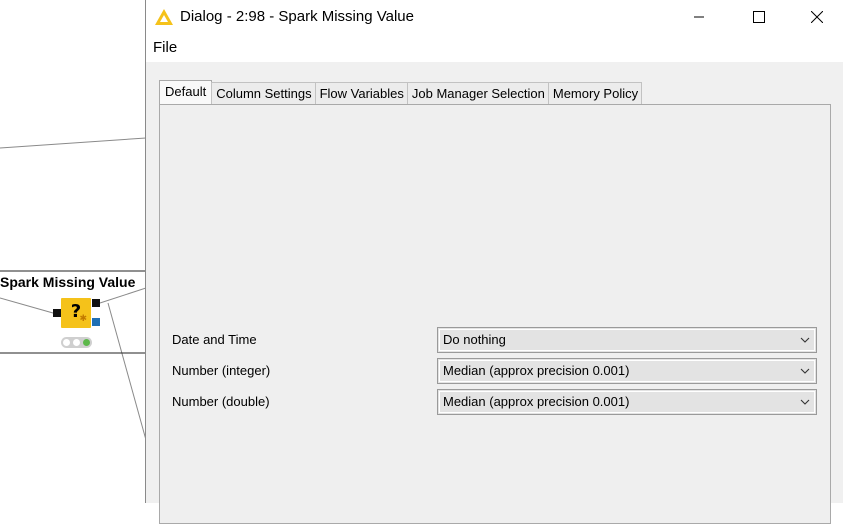  I want to click on connection-wires, so click(73, 289).